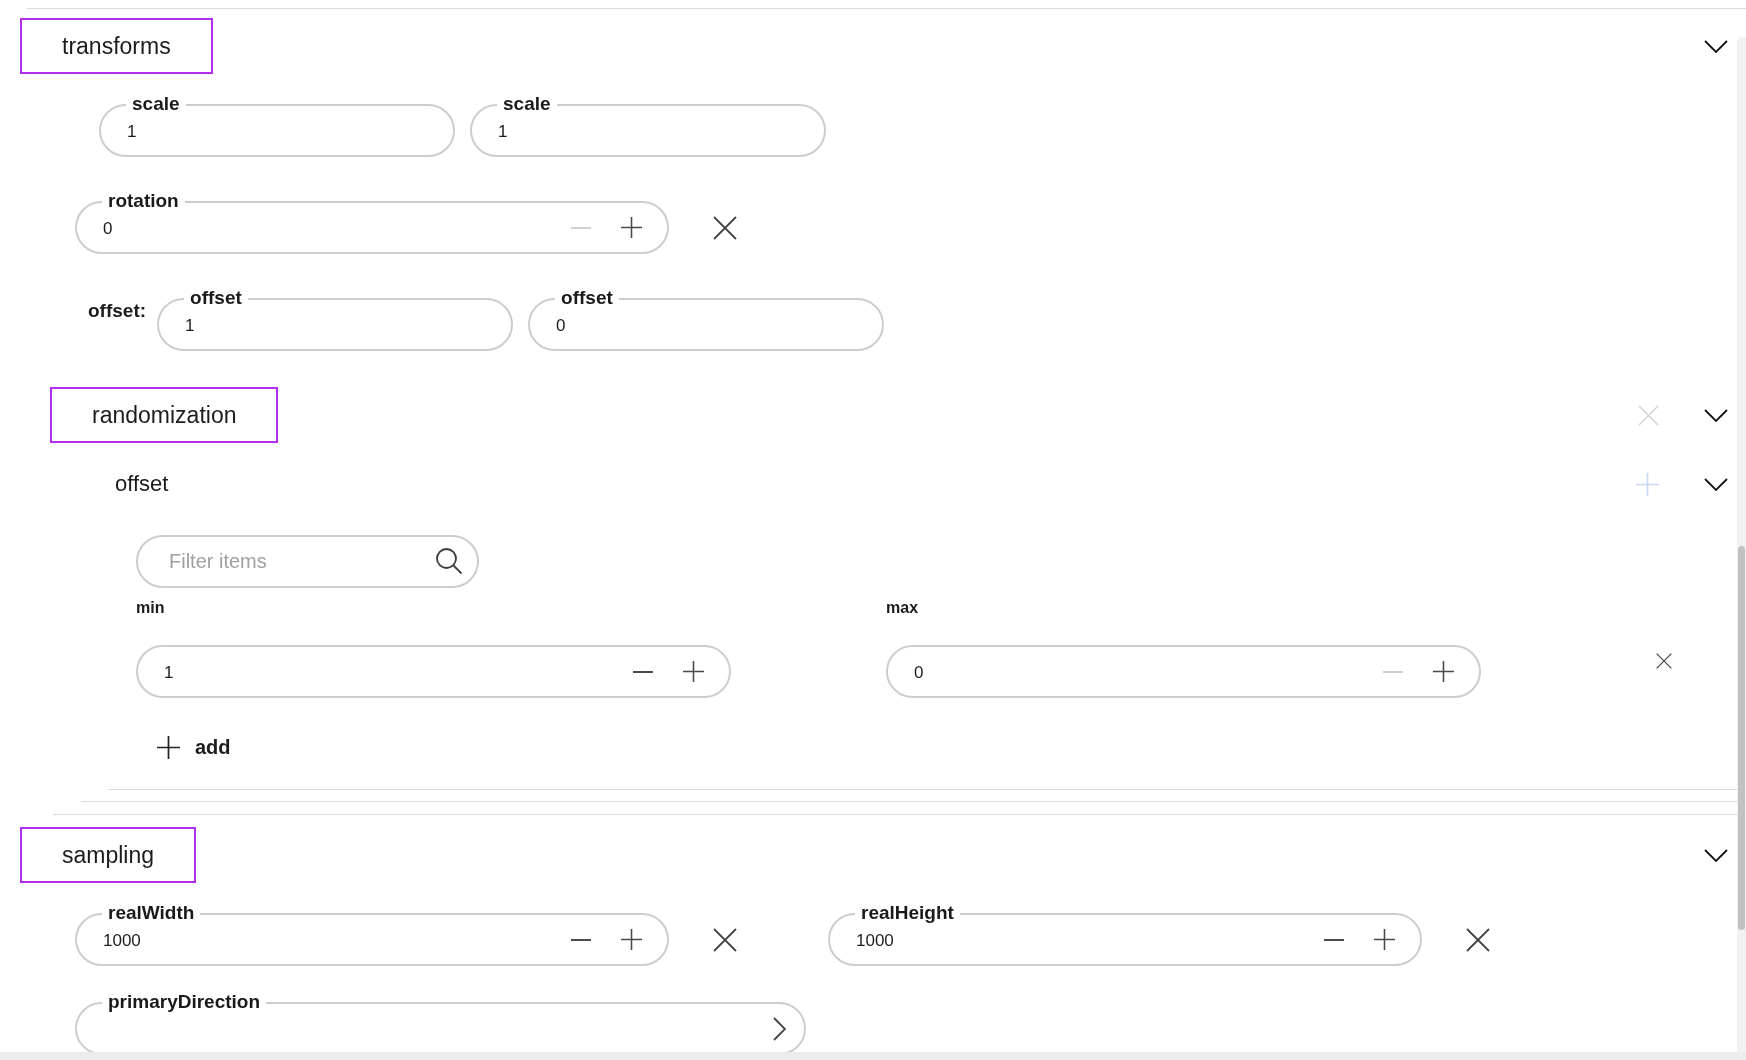 This screenshot has width=1746, height=1060. What do you see at coordinates (108, 855) in the screenshot?
I see `section-title: sampling` at bounding box center [108, 855].